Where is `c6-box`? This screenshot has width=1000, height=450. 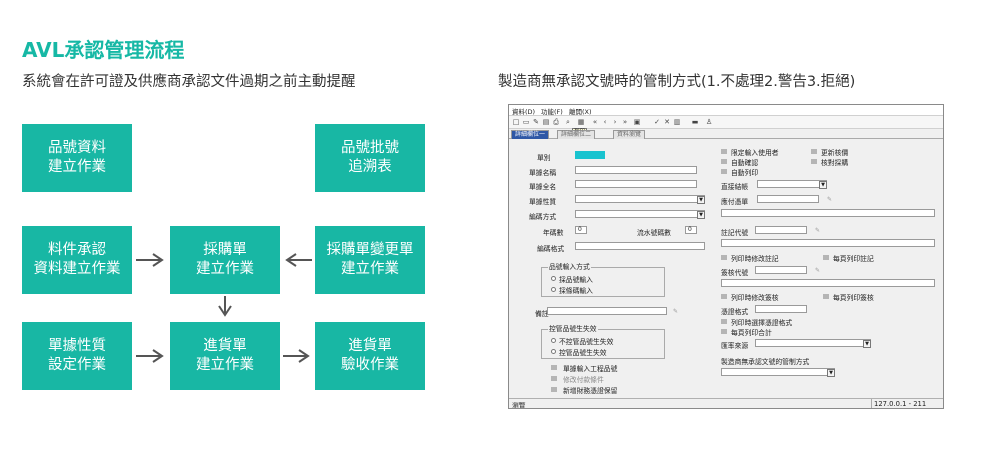 c6-box is located at coordinates (724, 257).